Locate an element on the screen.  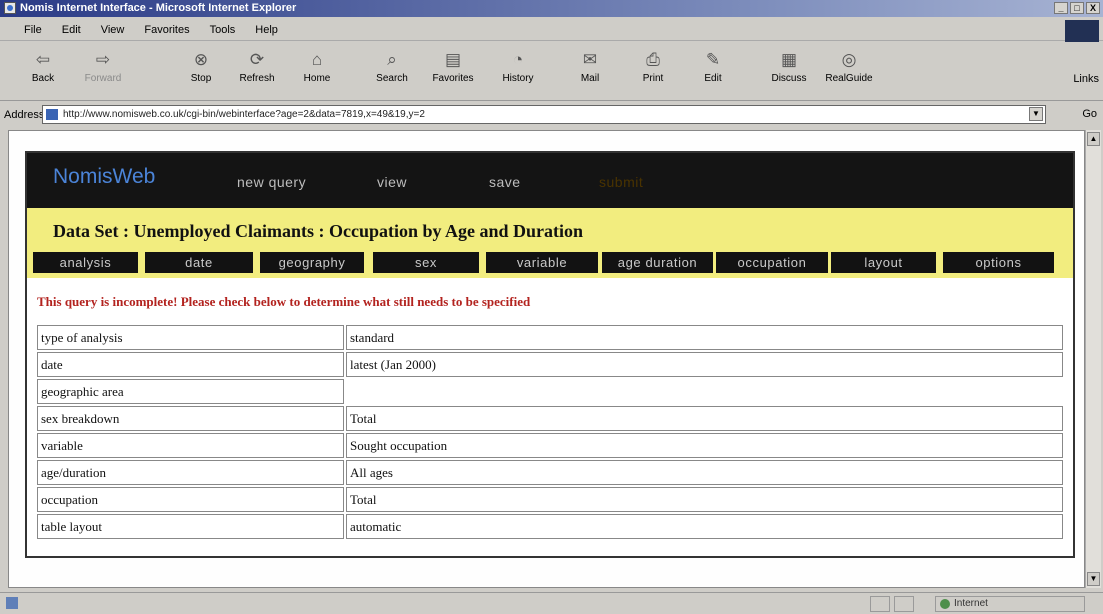
stop-button: ⊗ Stop is located at coordinates (201, 65).